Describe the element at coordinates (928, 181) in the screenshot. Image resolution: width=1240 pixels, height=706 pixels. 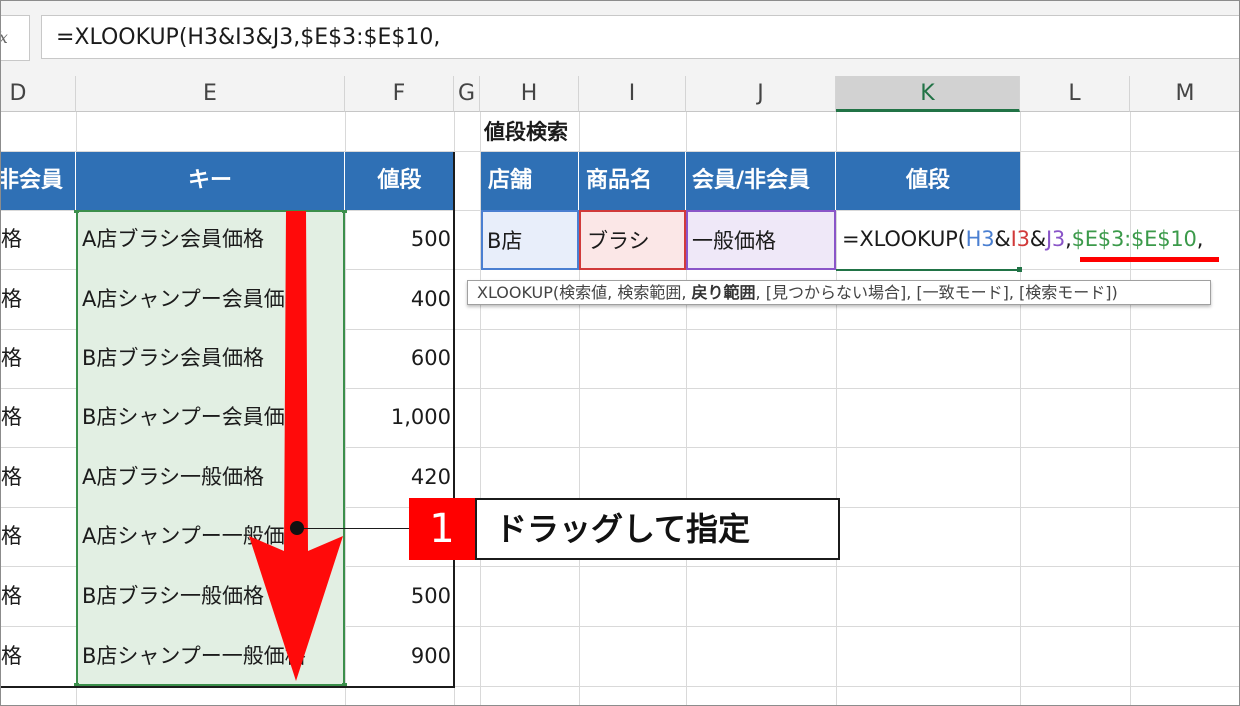
I see `search-header-price: 値段` at that location.